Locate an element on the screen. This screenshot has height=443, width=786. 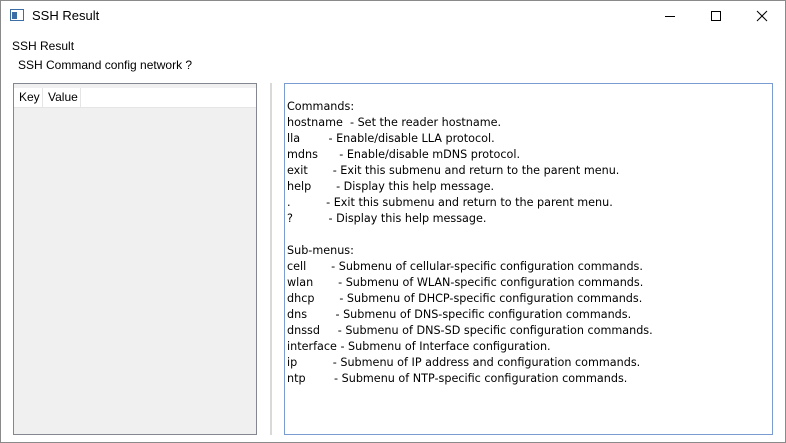
minimize-icon is located at coordinates (670, 16).